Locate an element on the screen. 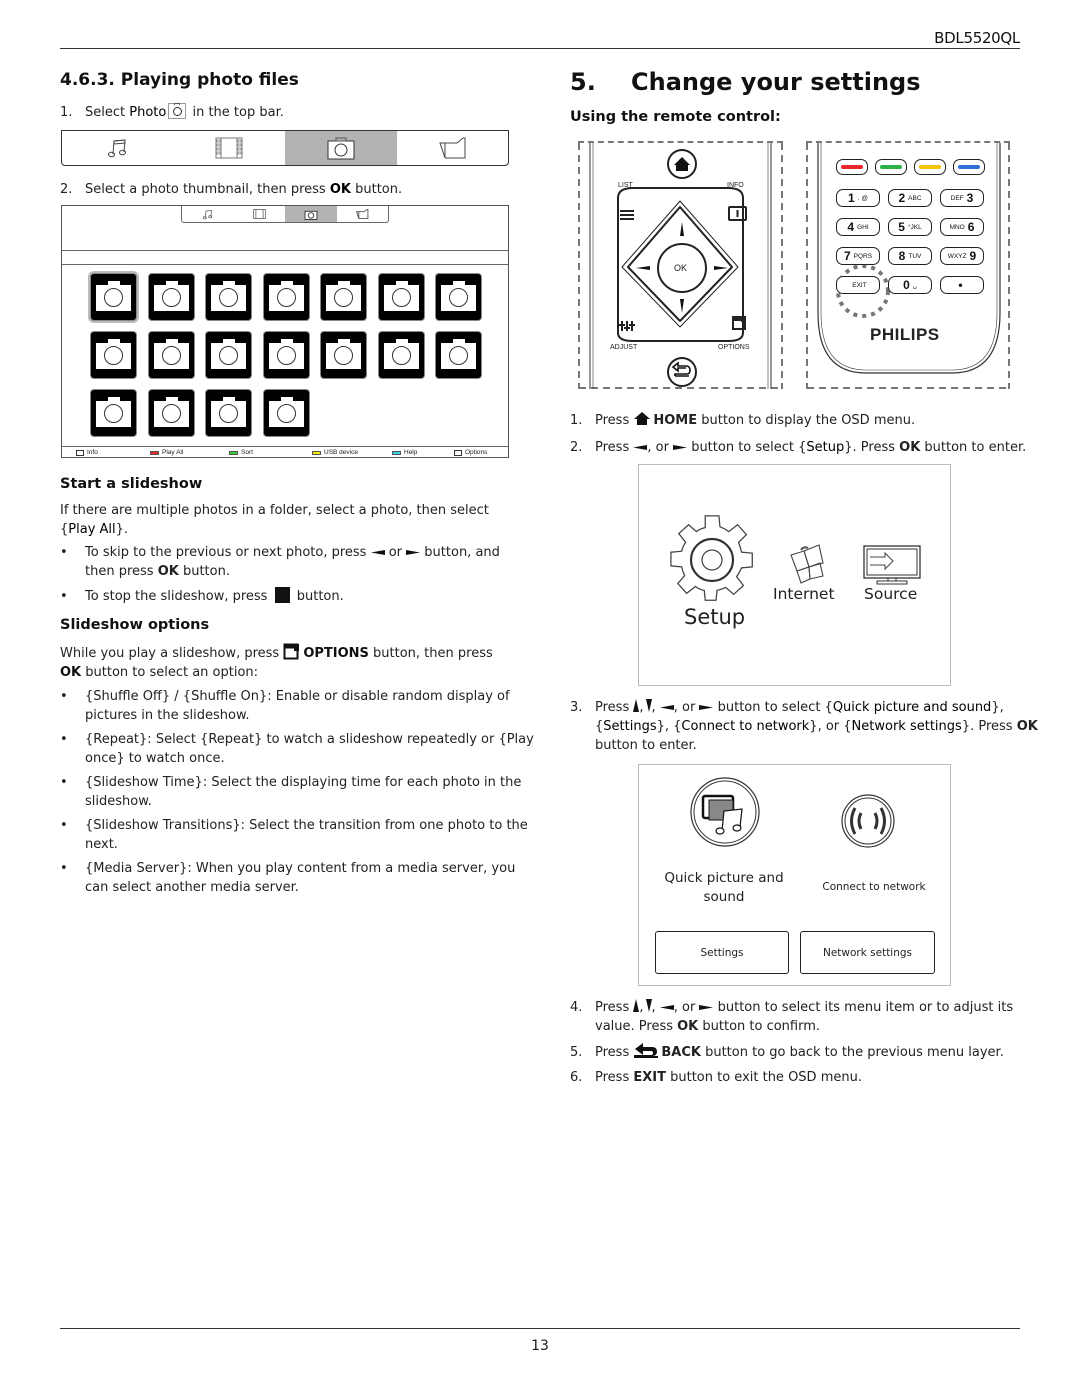 Image resolution: width=1080 pixels, height=1397 pixels. slideshow-heading: Start a slideshow is located at coordinates (131, 484).